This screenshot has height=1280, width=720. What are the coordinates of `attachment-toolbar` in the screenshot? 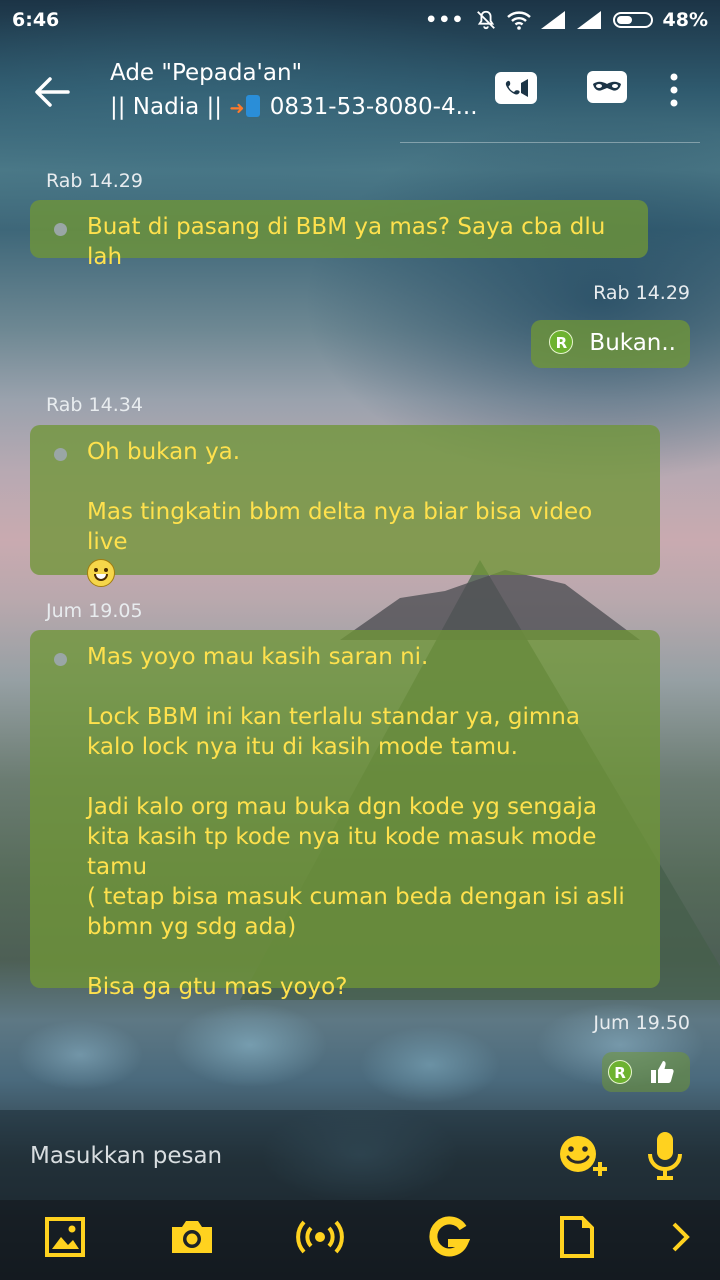 It's located at (360, 1240).